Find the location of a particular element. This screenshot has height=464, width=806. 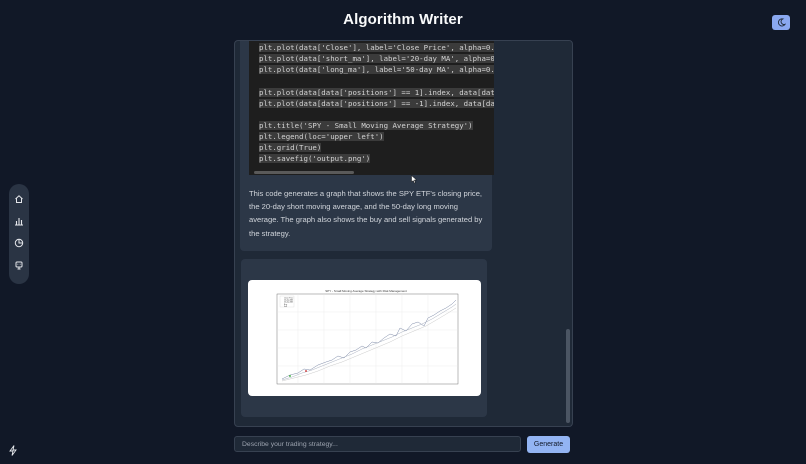

moon-icon is located at coordinates (781, 22).